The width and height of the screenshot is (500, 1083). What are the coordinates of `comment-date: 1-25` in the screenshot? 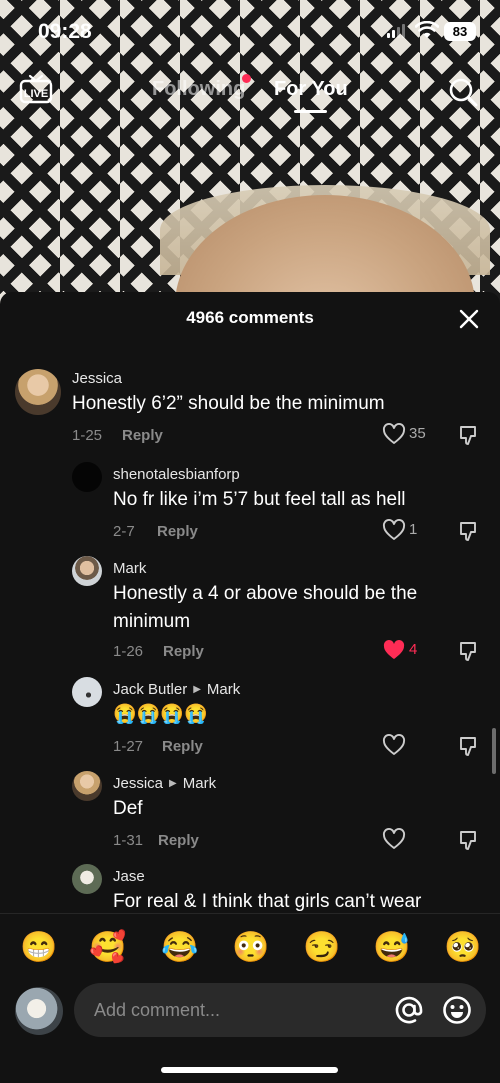 It's located at (87, 435).